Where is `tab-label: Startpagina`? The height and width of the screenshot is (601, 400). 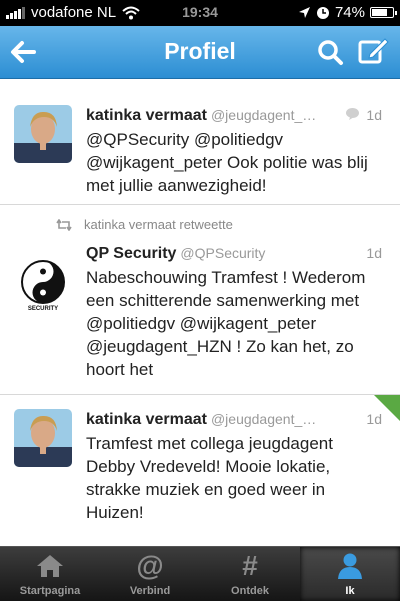
tab-label: Startpagina is located at coordinates (50, 591).